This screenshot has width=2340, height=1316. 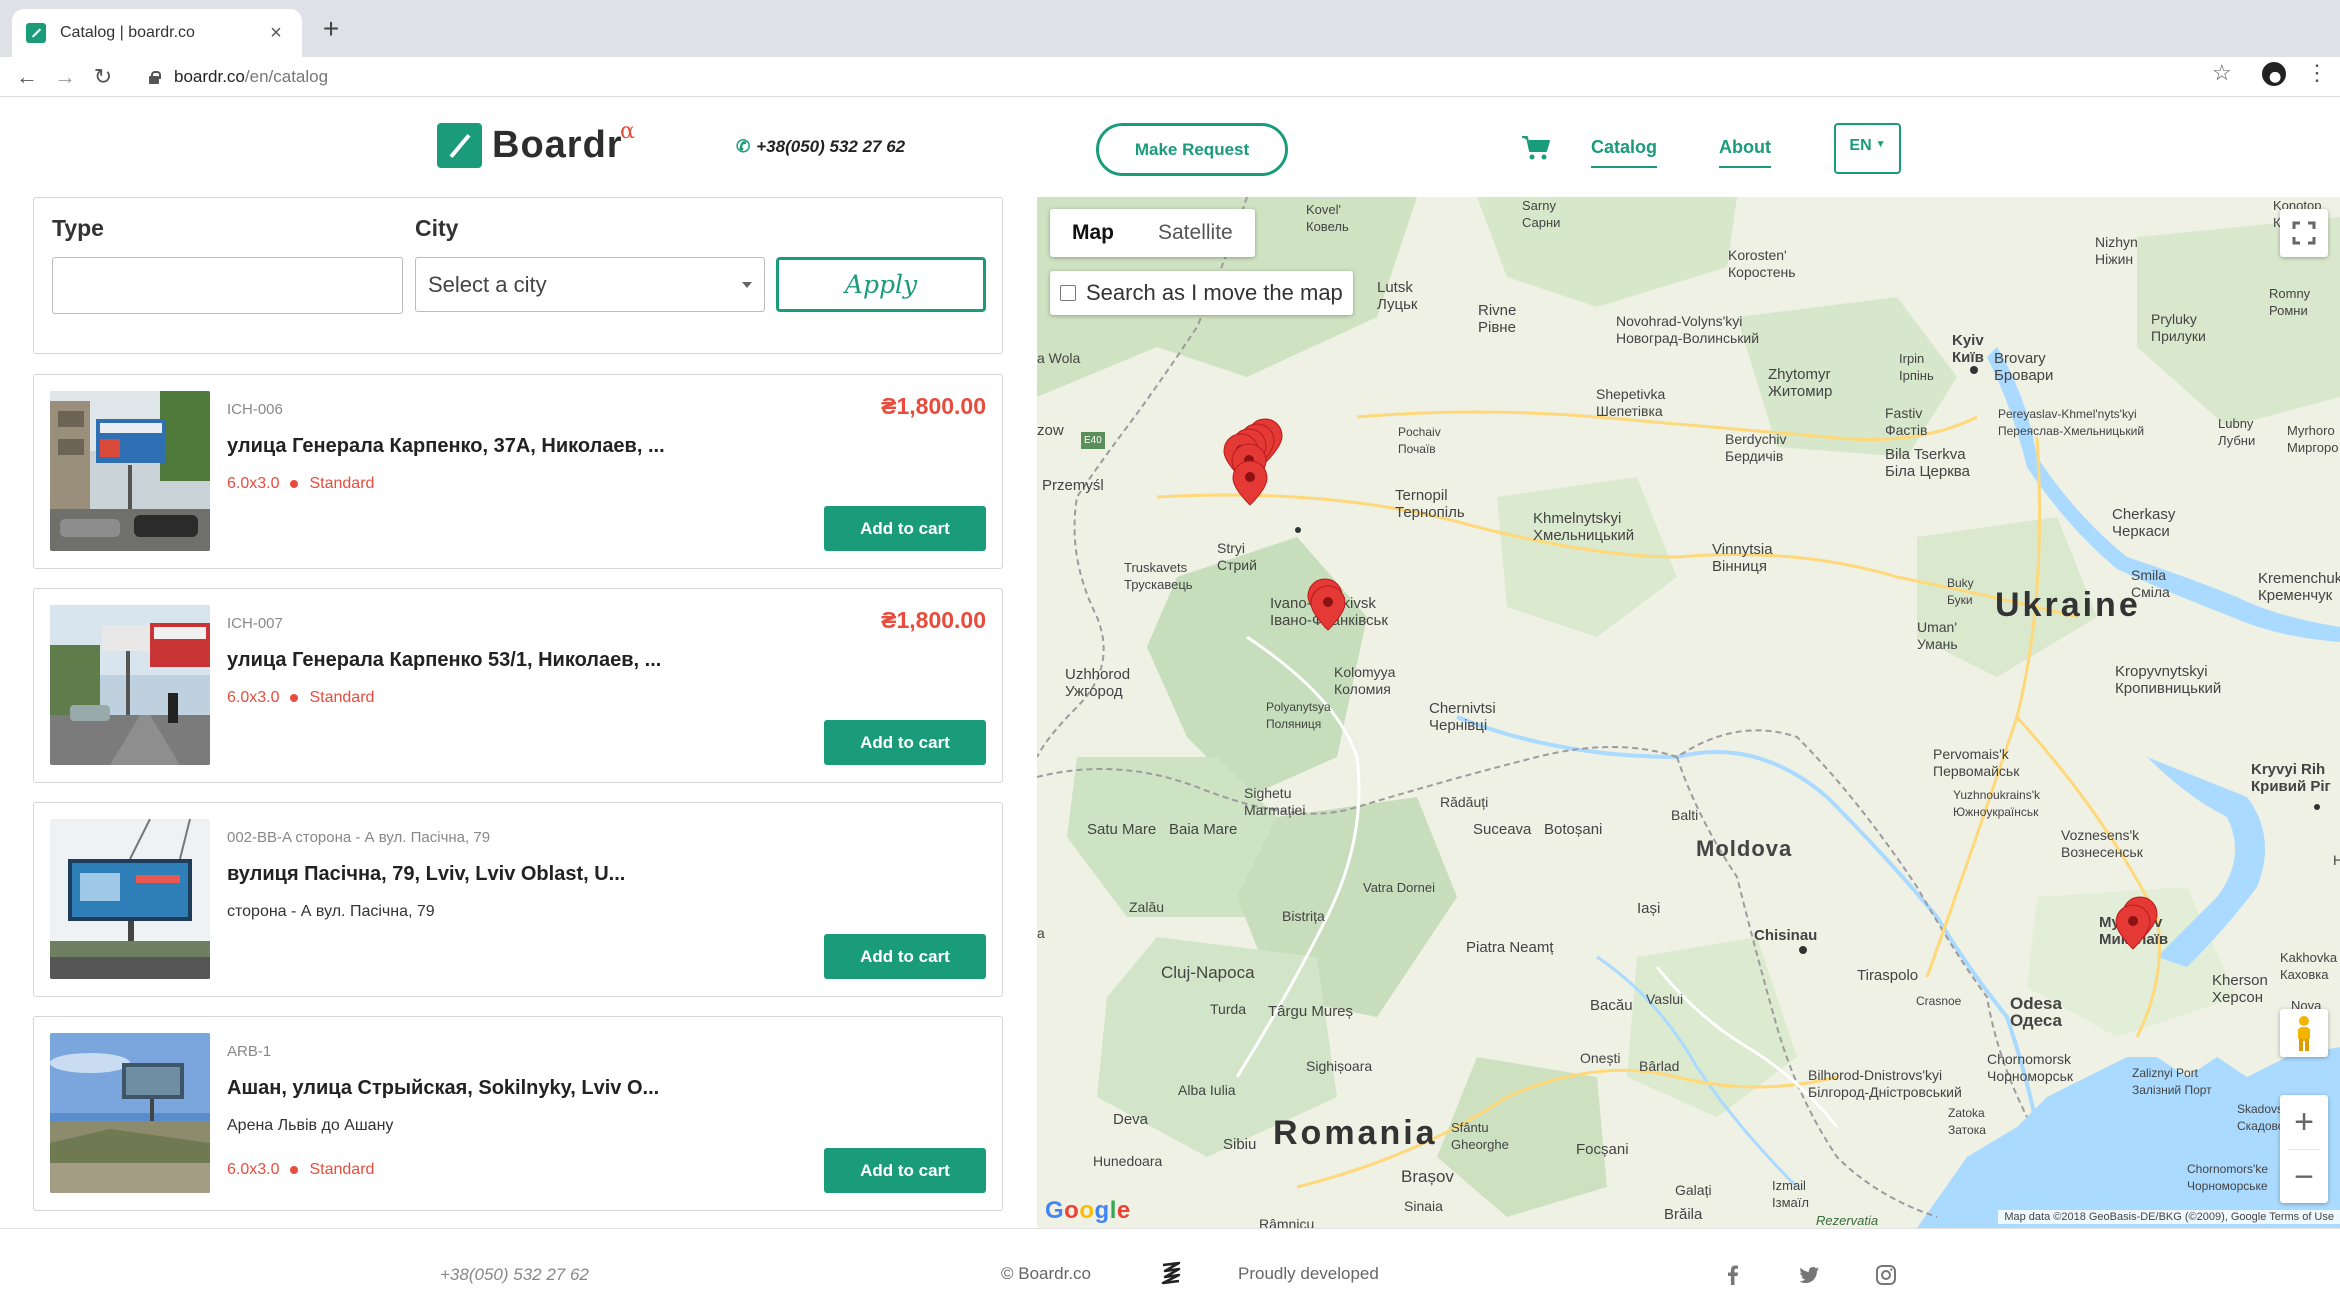 I want to click on type-input, so click(x=227, y=285).